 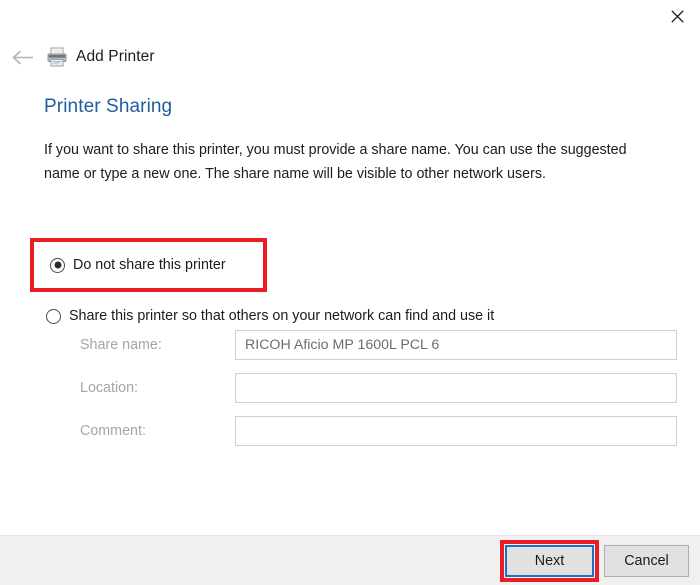 I want to click on back-button, so click(x=23, y=57).